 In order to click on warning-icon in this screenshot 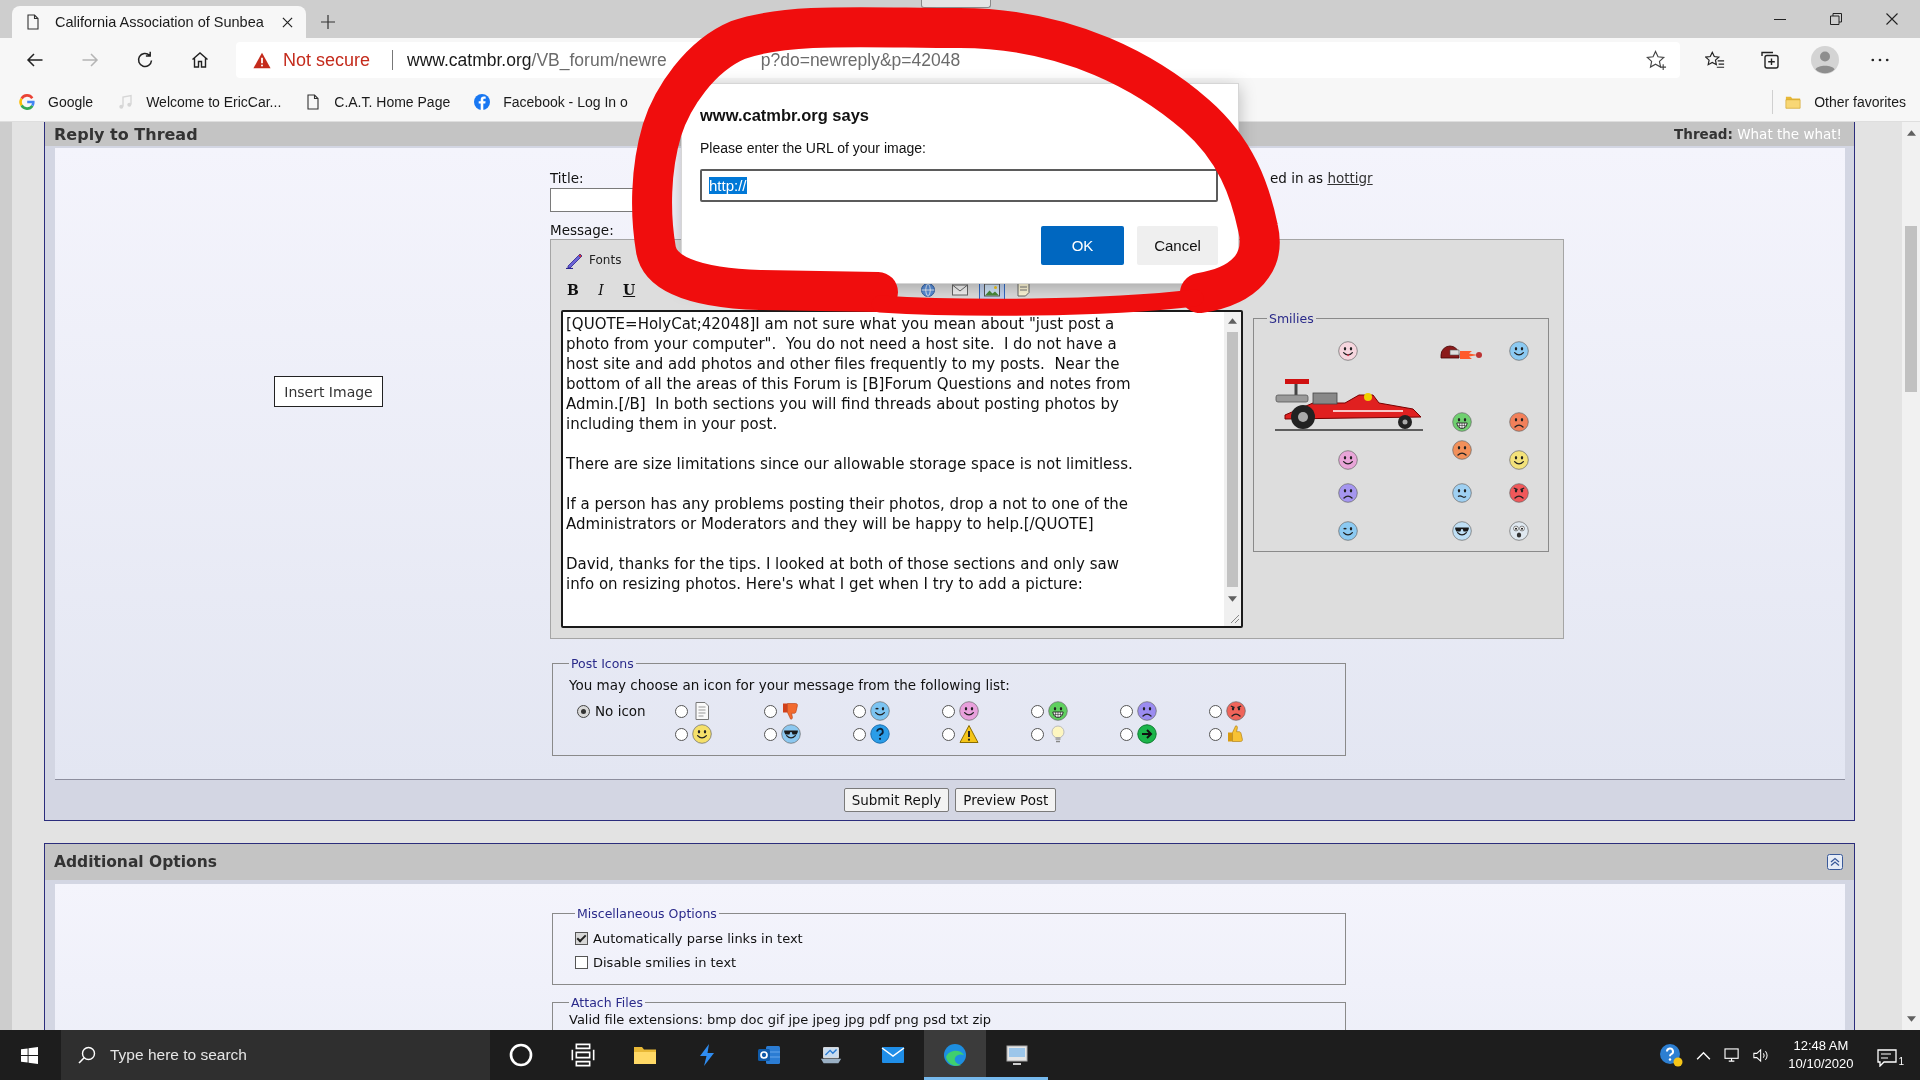, I will do `click(969, 734)`.